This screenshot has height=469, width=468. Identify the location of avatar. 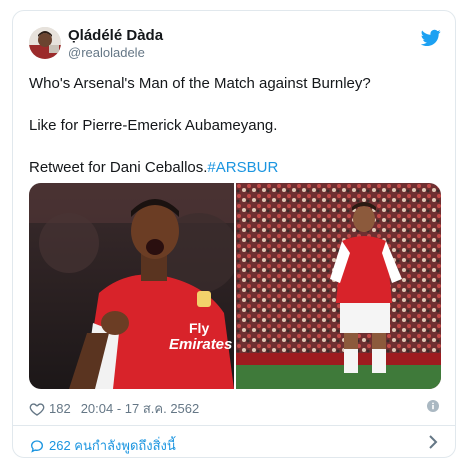
(45, 43).